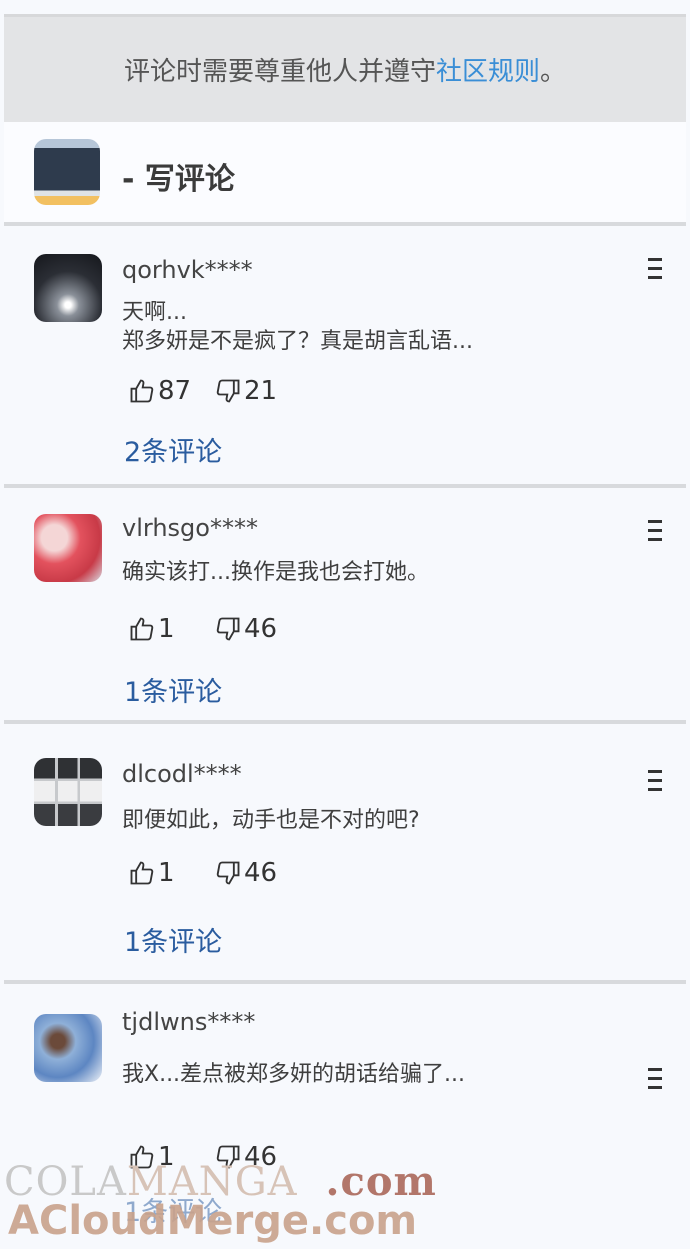 The width and height of the screenshot is (690, 1249). Describe the element at coordinates (67, 172) in the screenshot. I see `book-cover-icon` at that location.